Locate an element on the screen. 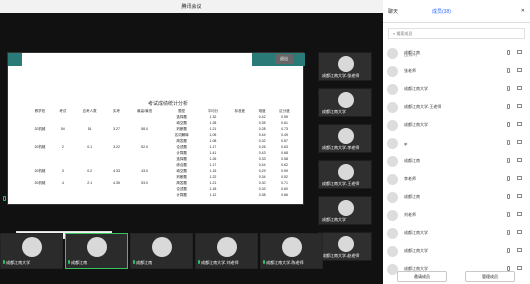 Image resolution: width=530 pixels, height=284 pixels. member-name: 刘老师 is located at coordinates (410, 214).